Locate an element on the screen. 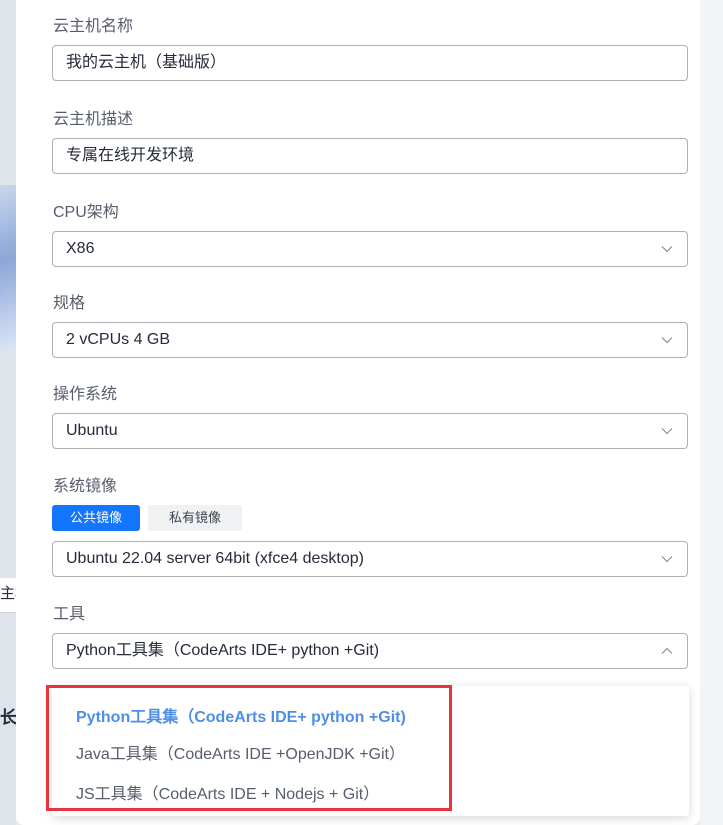 The height and width of the screenshot is (825, 723). host-description-label: 云主机描述 is located at coordinates (93, 119).